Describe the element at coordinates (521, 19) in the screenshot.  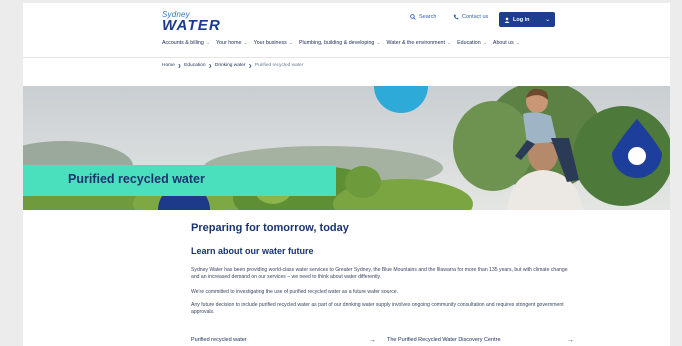
I see `login-label: Log in` at that location.